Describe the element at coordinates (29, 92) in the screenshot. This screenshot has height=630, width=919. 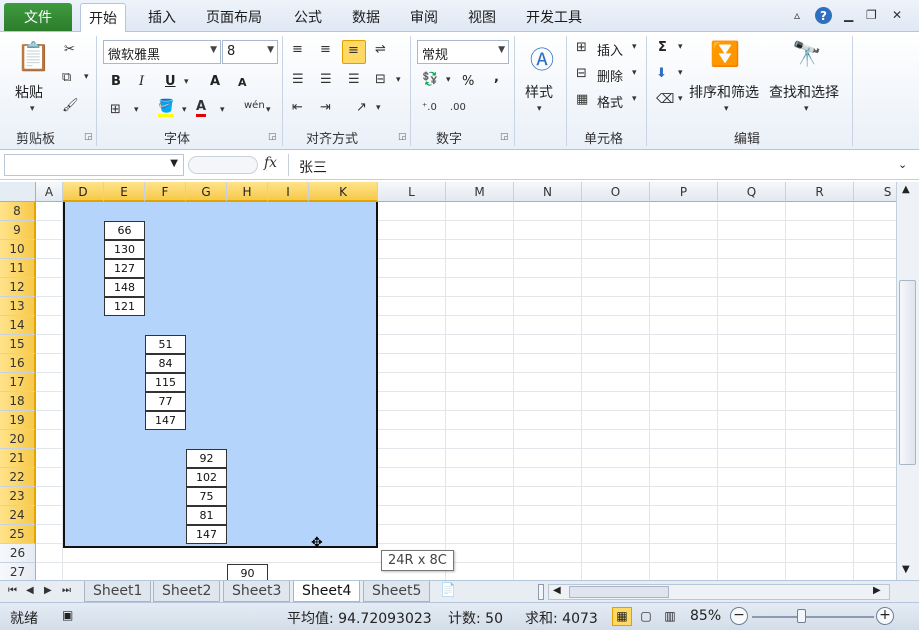
I see `paste-button: 粘贴` at that location.